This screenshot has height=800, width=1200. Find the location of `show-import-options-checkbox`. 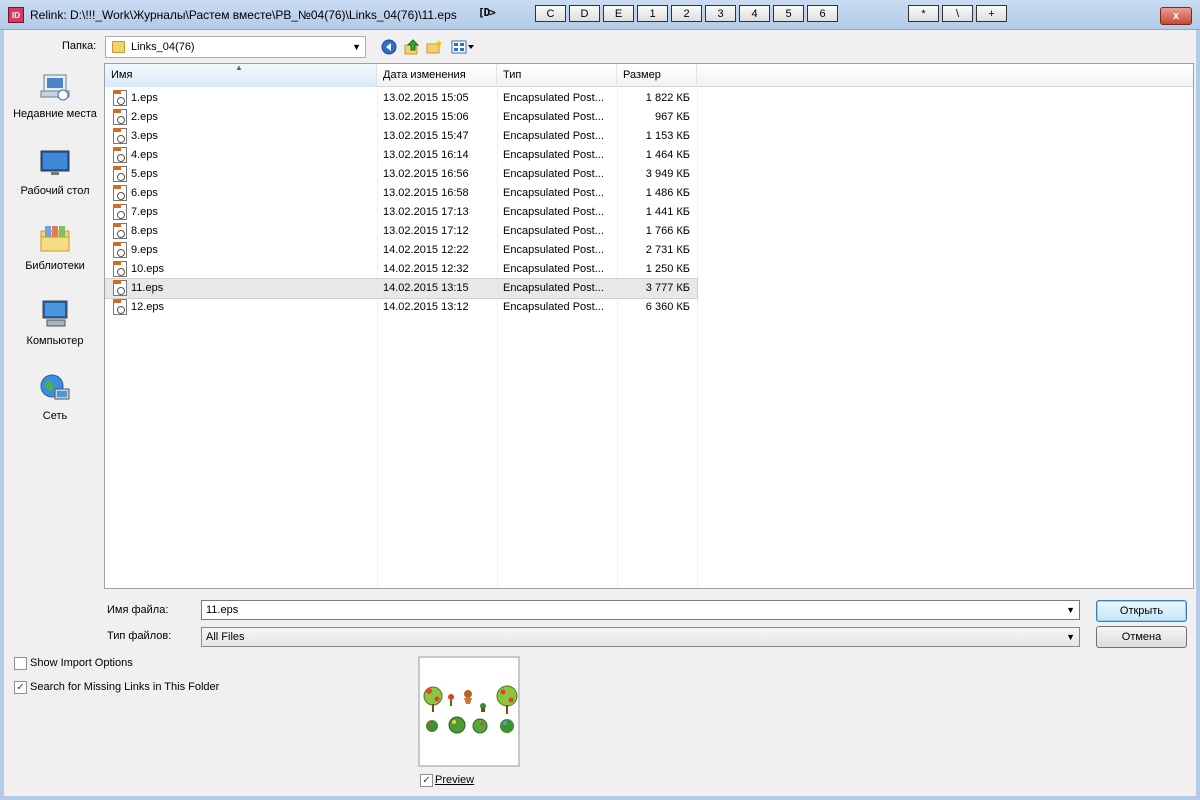

show-import-options-checkbox is located at coordinates (20, 663).